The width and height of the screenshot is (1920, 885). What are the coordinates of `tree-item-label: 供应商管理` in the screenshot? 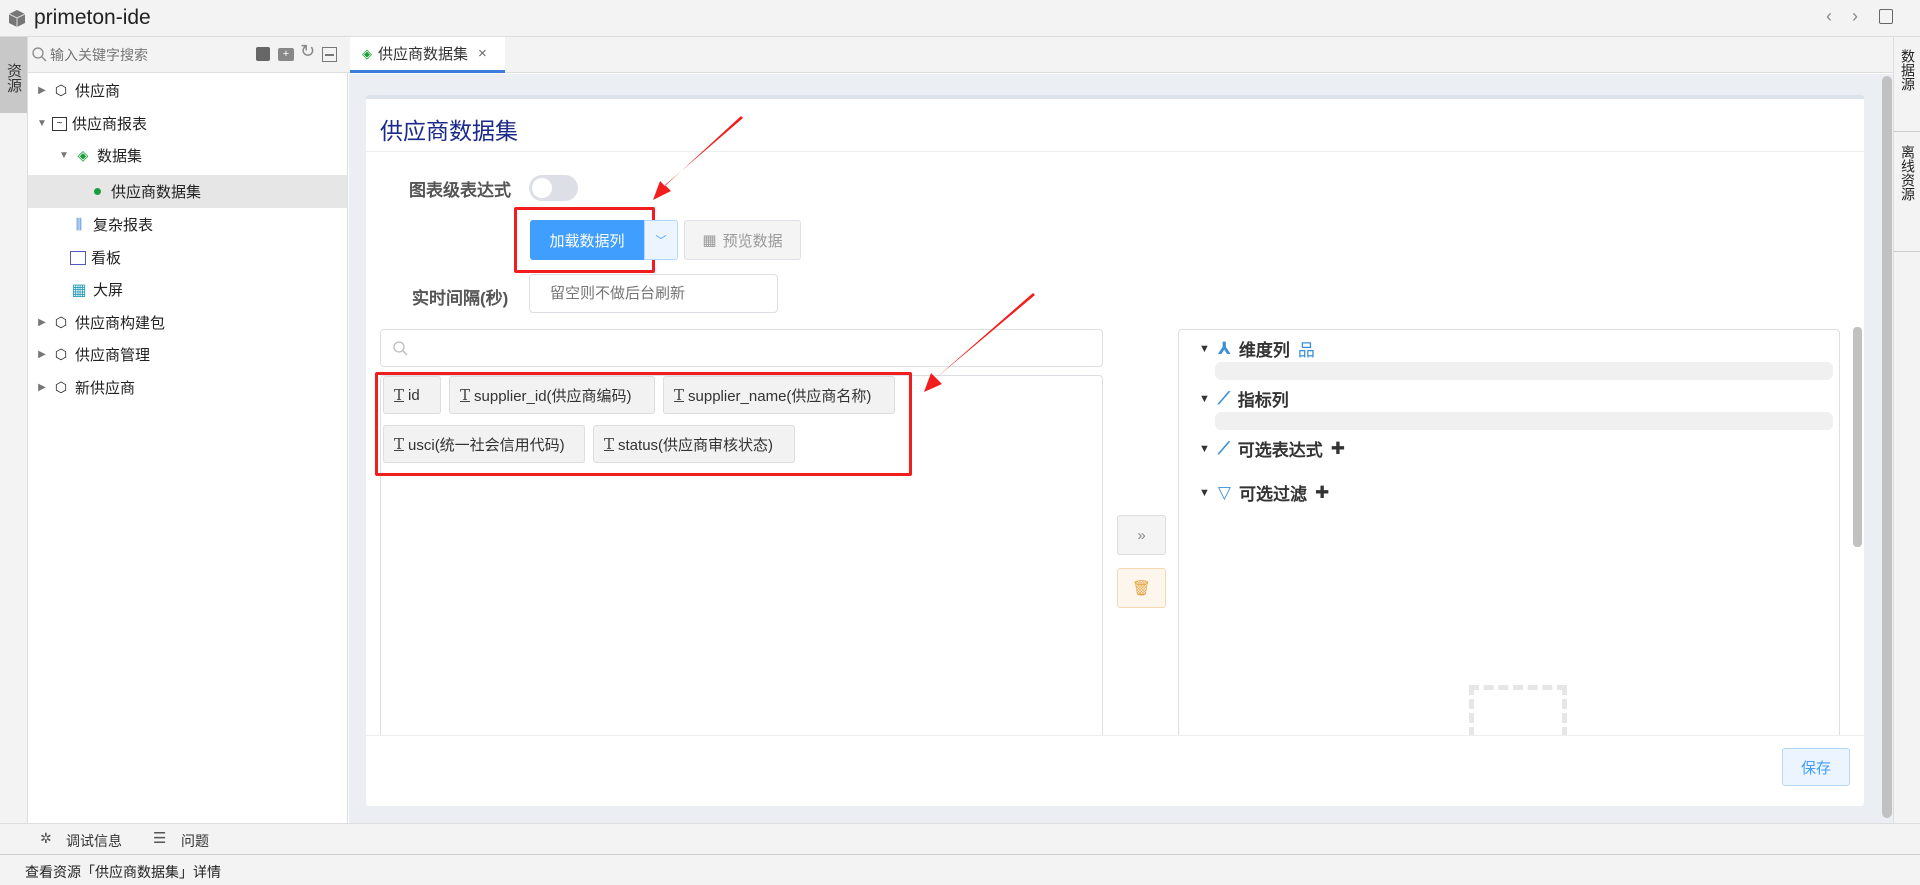 It's located at (113, 355).